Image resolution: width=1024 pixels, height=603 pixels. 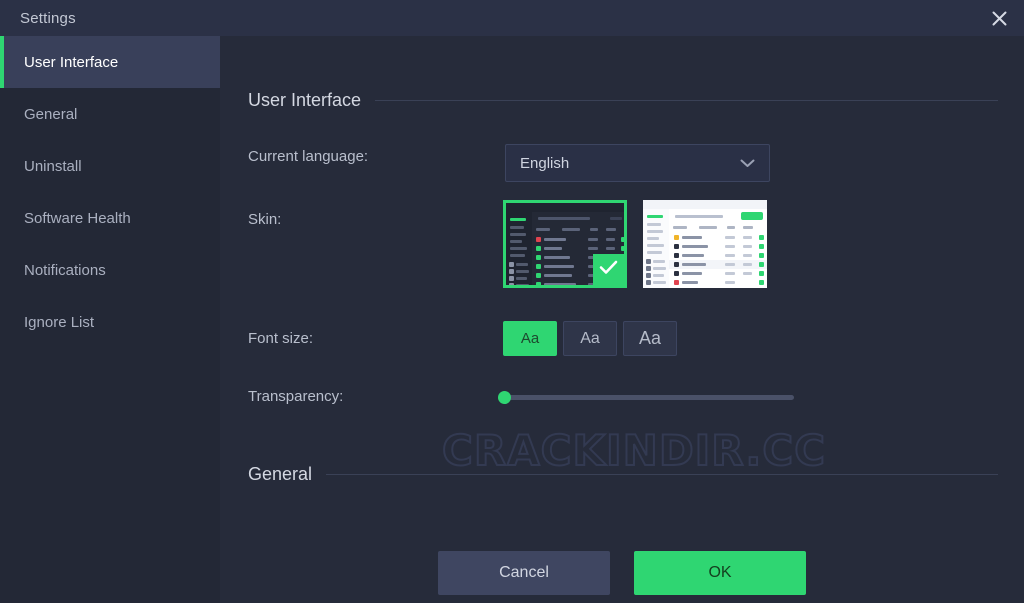 I want to click on skin-option-dark, so click(x=565, y=244).